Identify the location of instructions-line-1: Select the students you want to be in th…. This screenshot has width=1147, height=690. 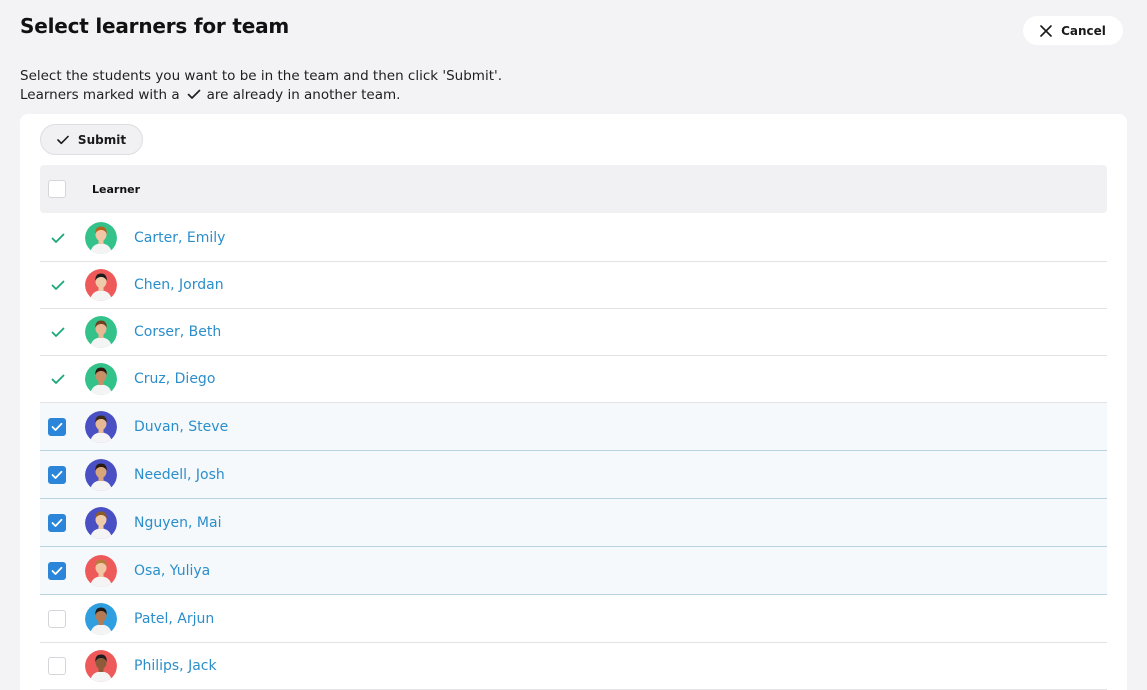
(261, 76).